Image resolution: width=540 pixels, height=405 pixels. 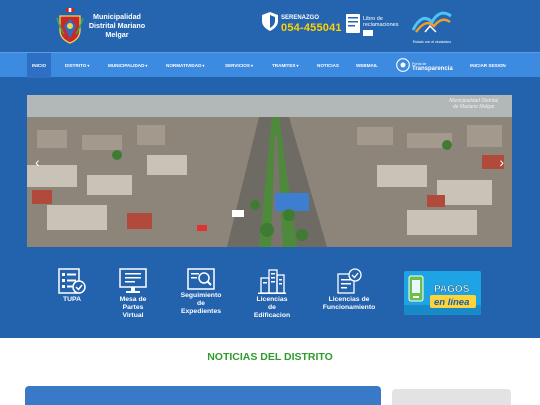 I want to click on portal-transparencia-link: Portal de Transparencia, so click(x=424, y=67).